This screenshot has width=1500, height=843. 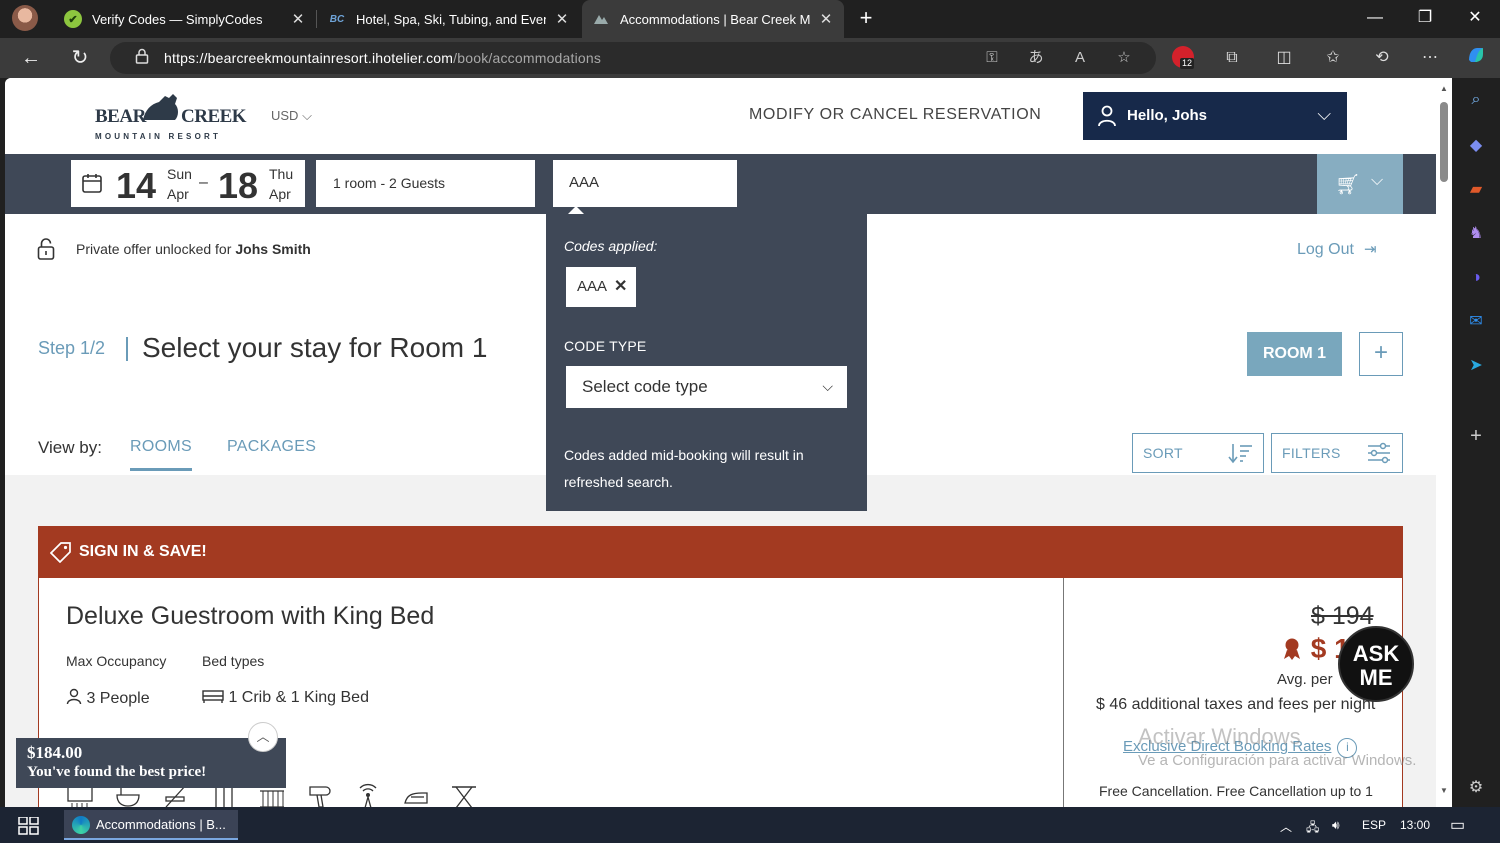 What do you see at coordinates (250, 616) in the screenshot?
I see `room-name: Deluxe Guestroom with King Bed` at bounding box center [250, 616].